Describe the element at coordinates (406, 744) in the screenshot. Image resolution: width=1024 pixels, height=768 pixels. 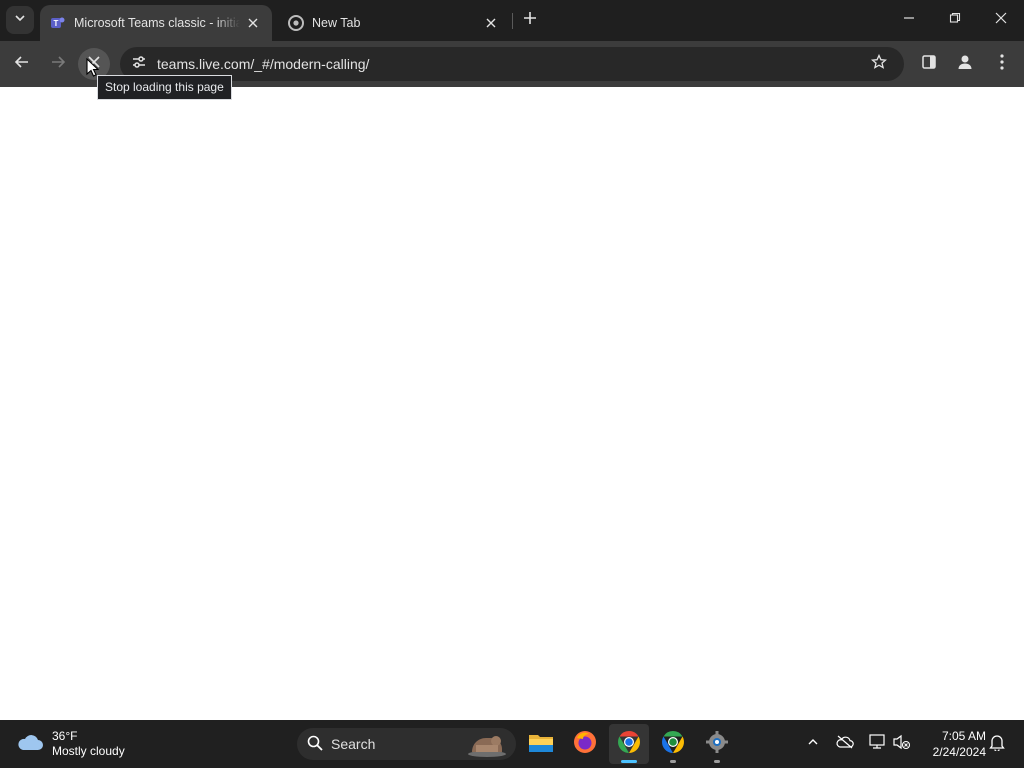
I see `taskbar-search: Search` at that location.